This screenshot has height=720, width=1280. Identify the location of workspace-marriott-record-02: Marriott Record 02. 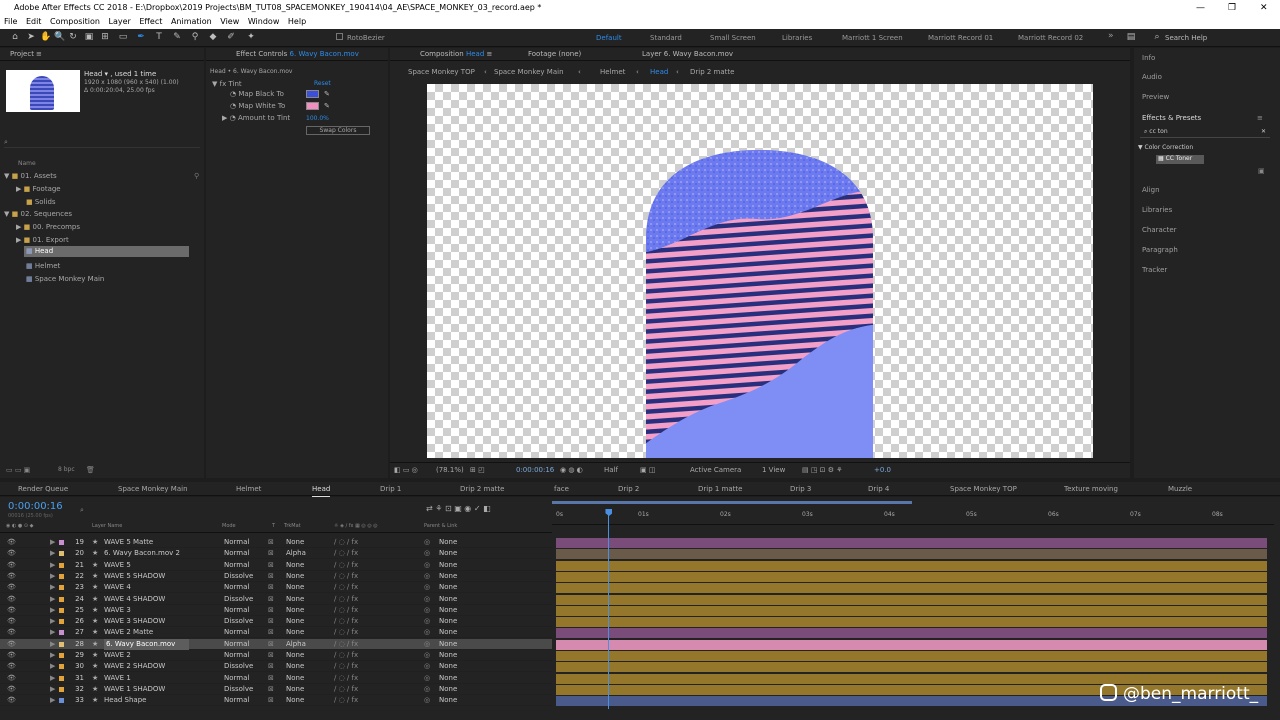
(1050, 38).